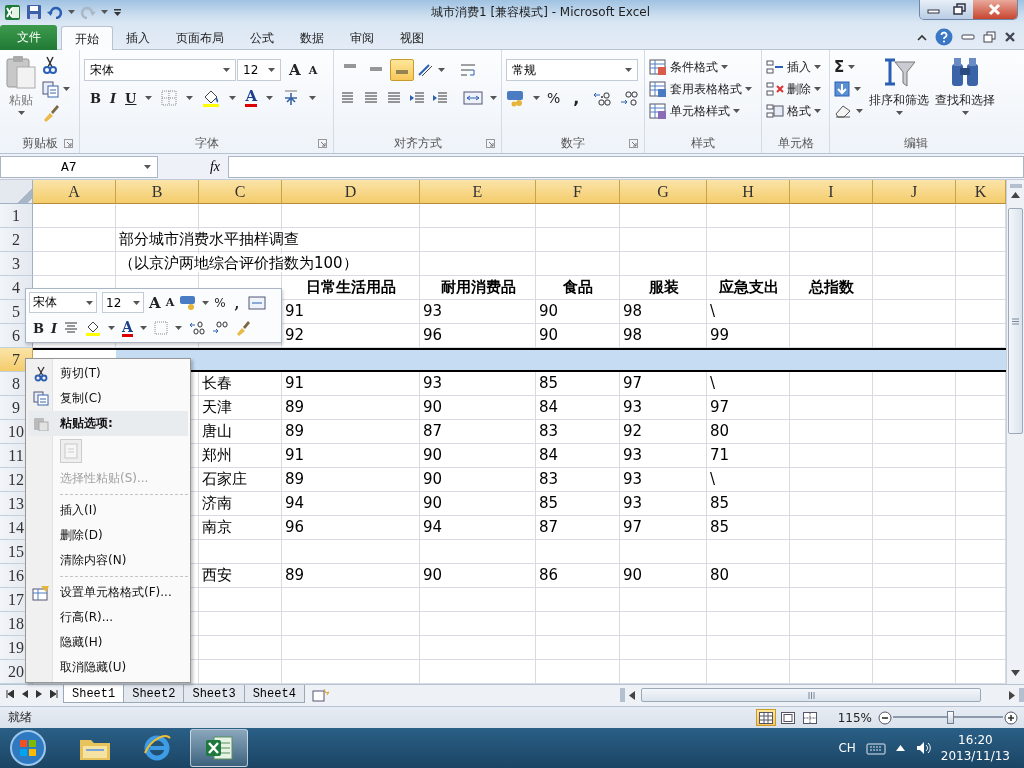  What do you see at coordinates (1015, 673) in the screenshot?
I see `scroll-down-icon` at bounding box center [1015, 673].